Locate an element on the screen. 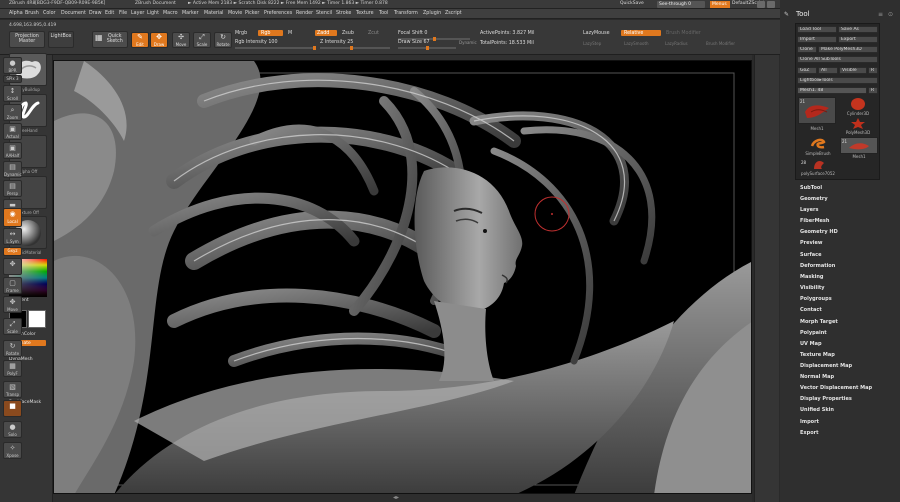  goz-all-button: All is located at coordinates (828, 70).